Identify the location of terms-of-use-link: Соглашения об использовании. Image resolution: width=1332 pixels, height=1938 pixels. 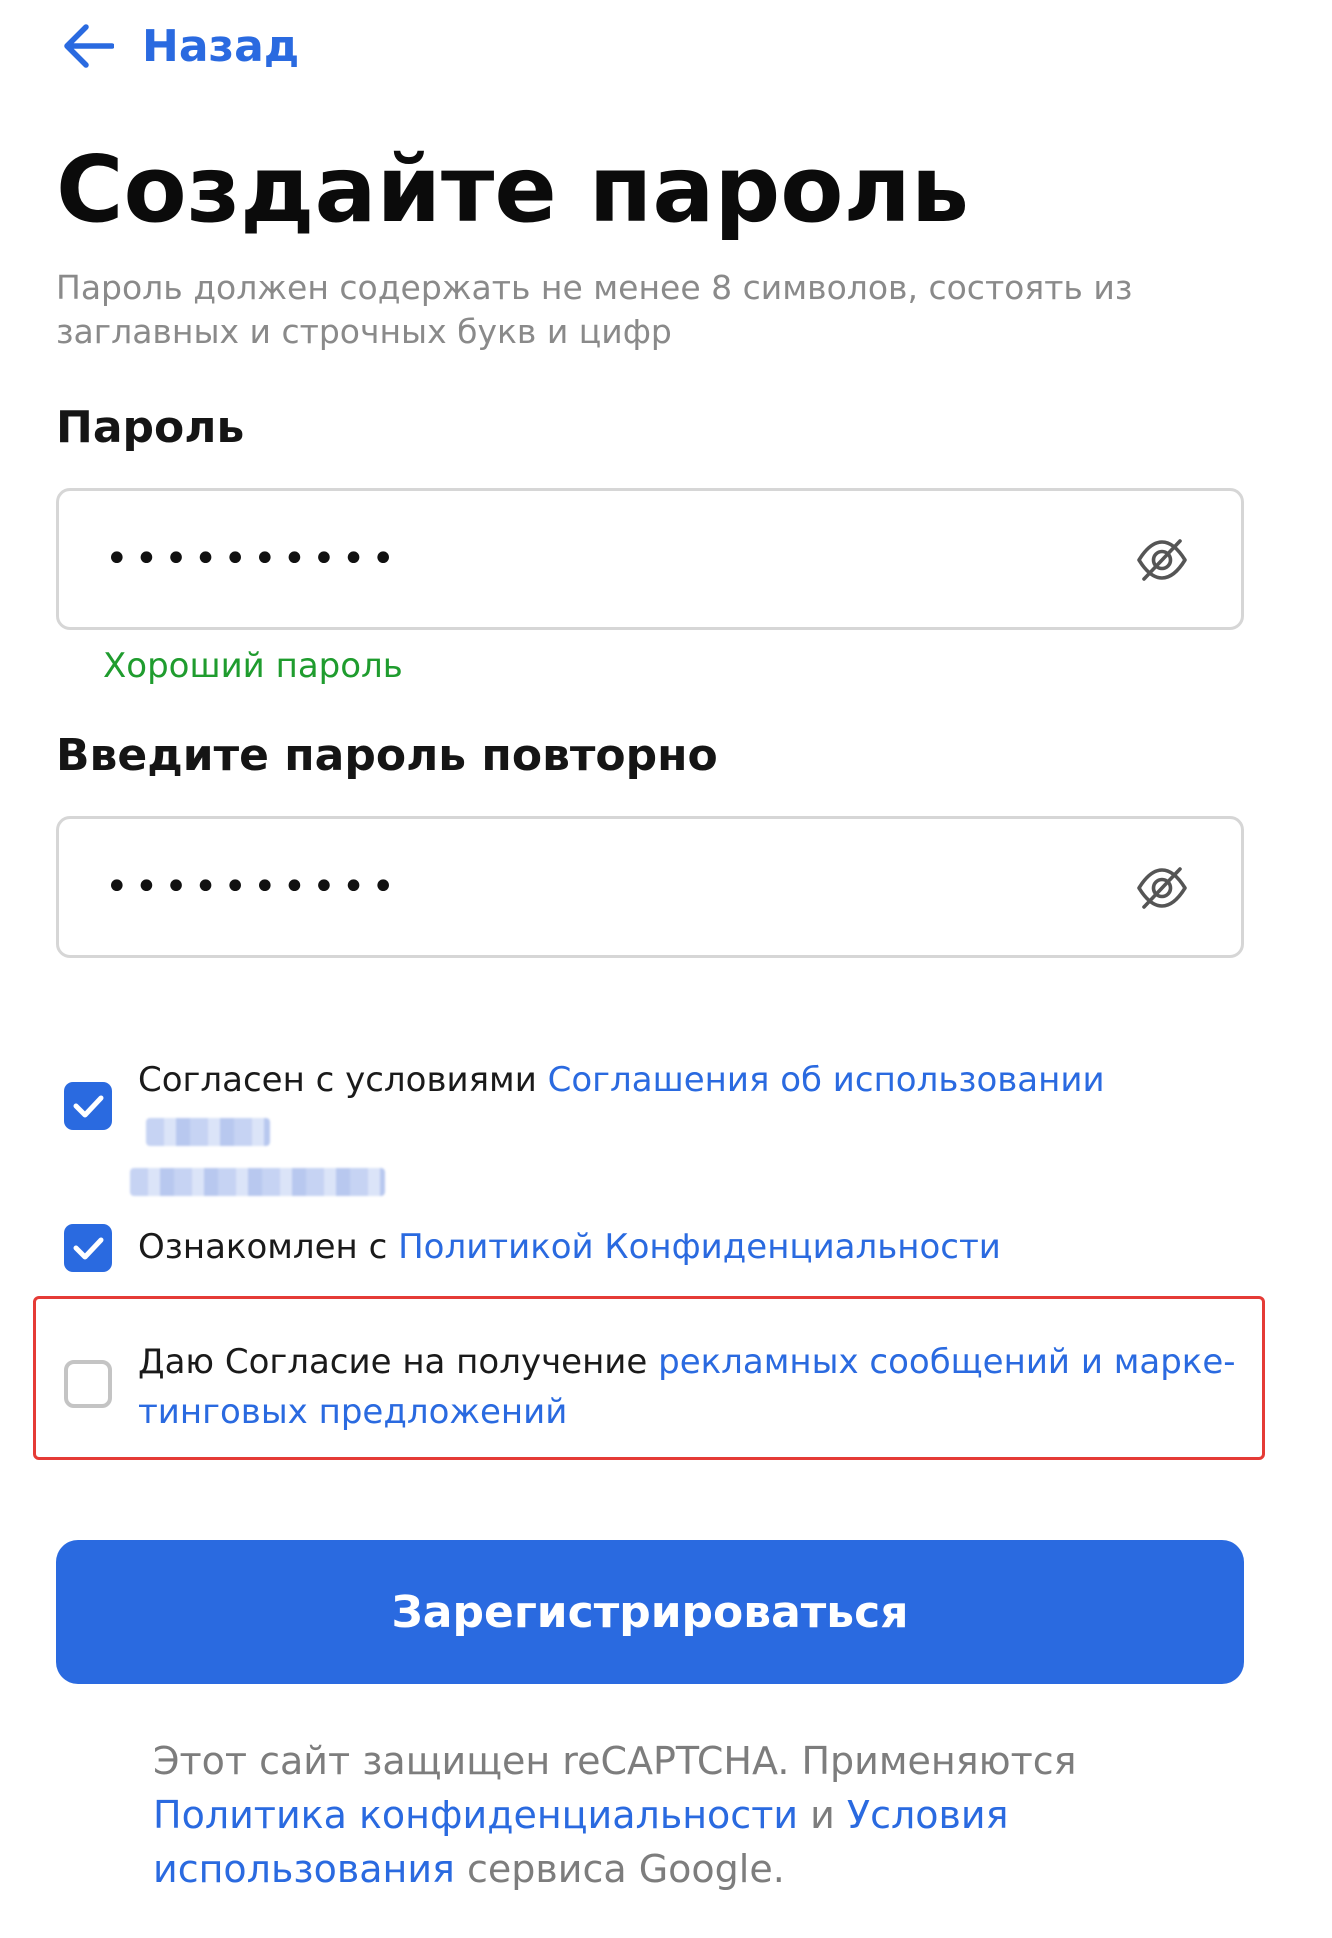
(826, 1080).